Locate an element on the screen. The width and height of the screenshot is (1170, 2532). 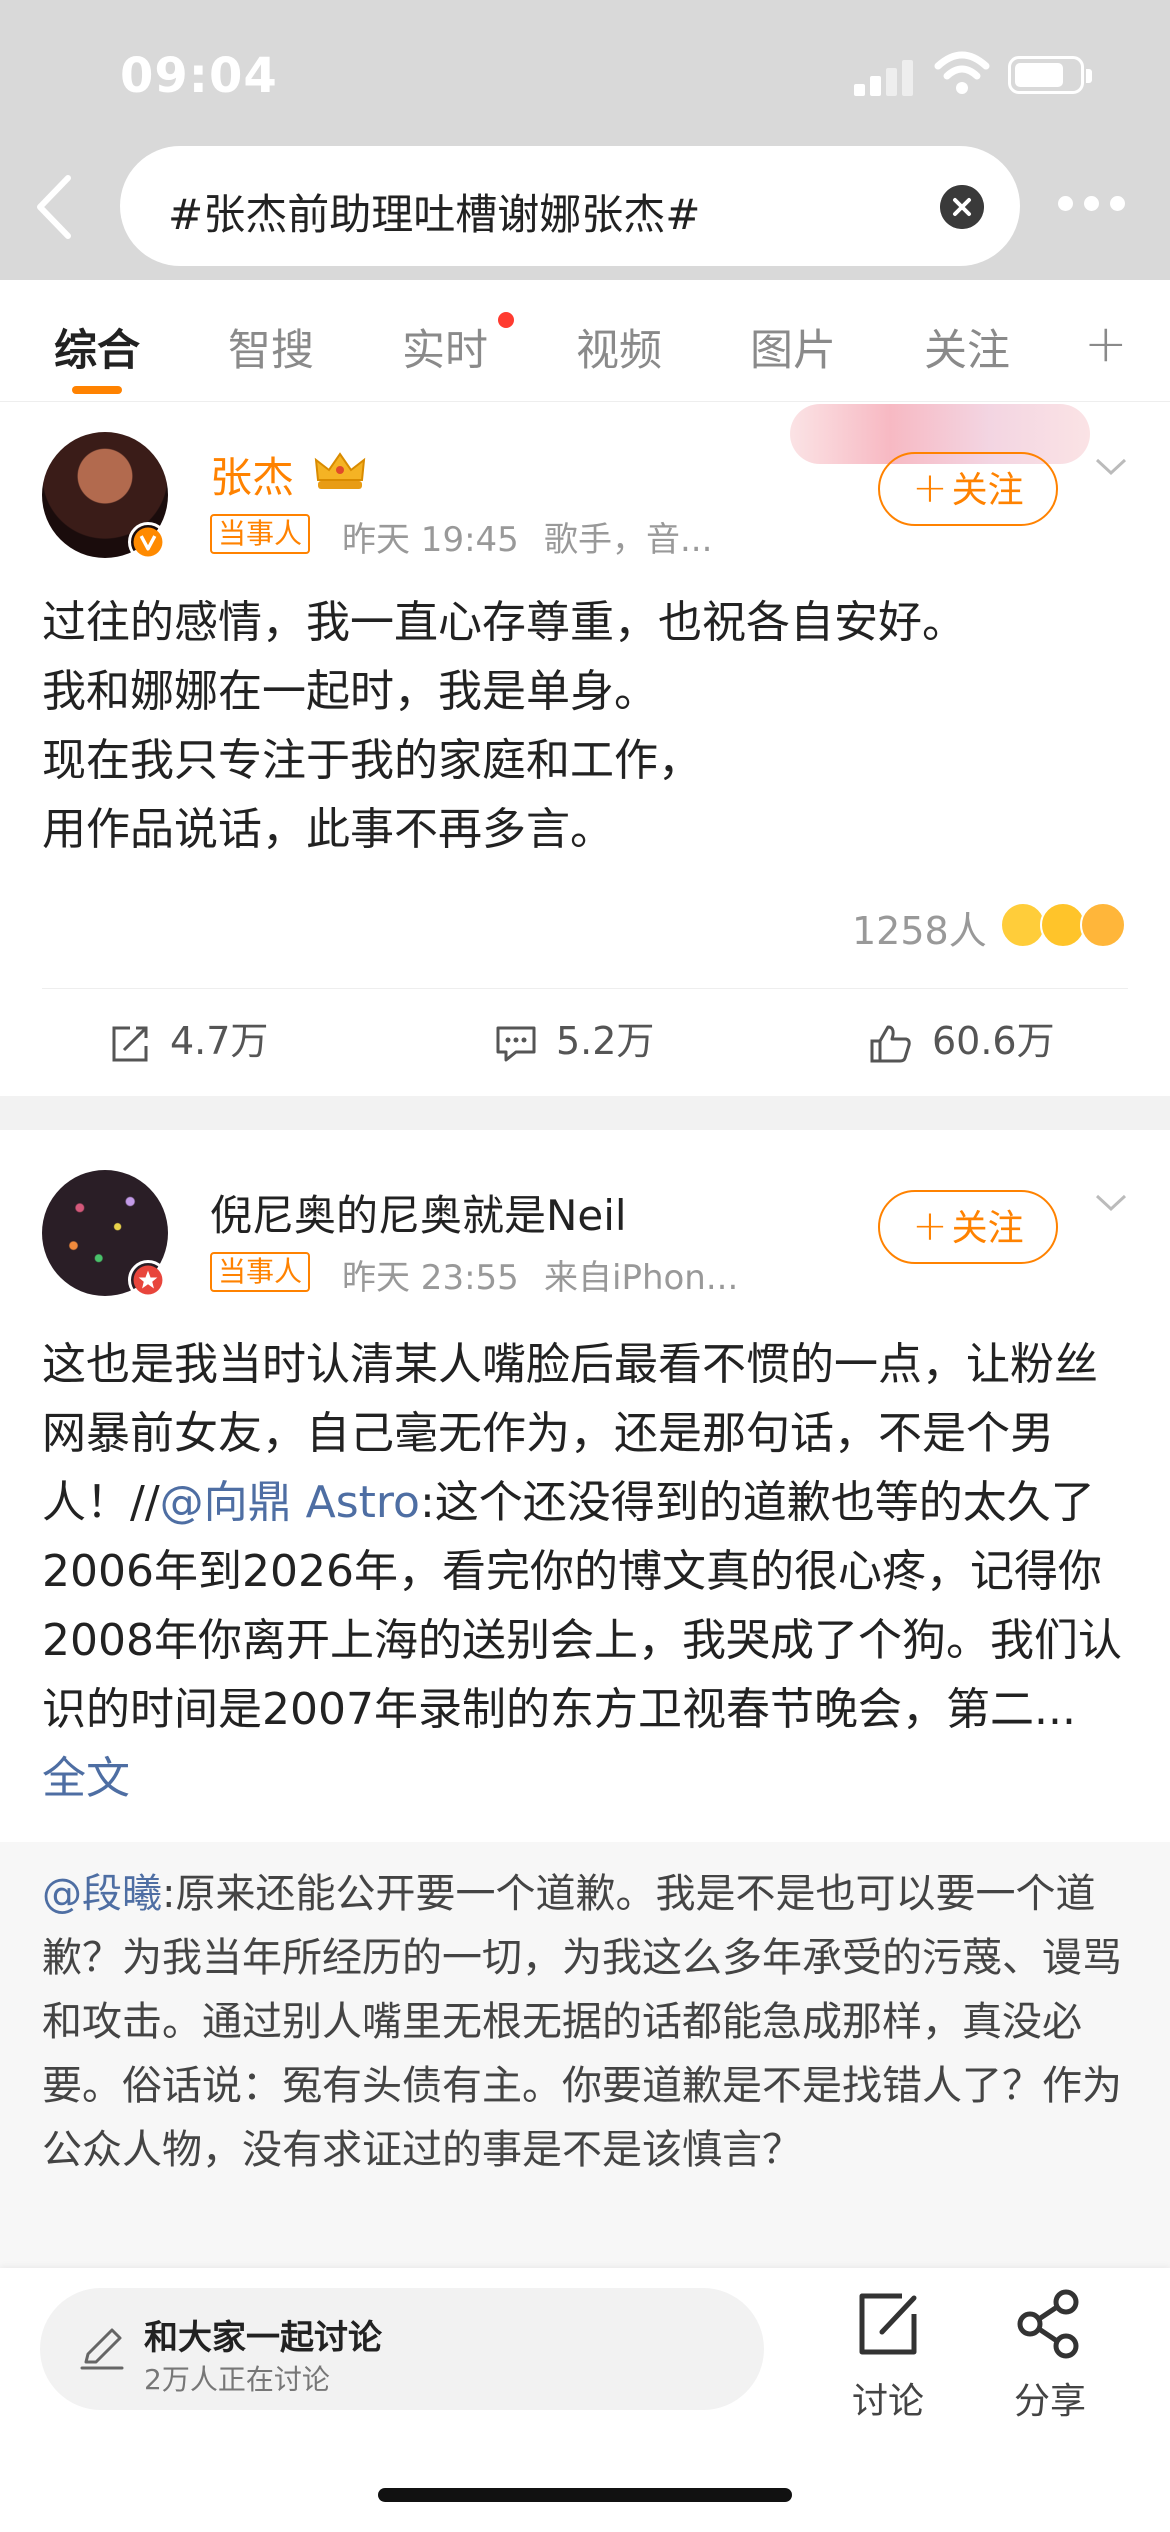
blushing-emoji-icon is located at coordinates (1103, 925).